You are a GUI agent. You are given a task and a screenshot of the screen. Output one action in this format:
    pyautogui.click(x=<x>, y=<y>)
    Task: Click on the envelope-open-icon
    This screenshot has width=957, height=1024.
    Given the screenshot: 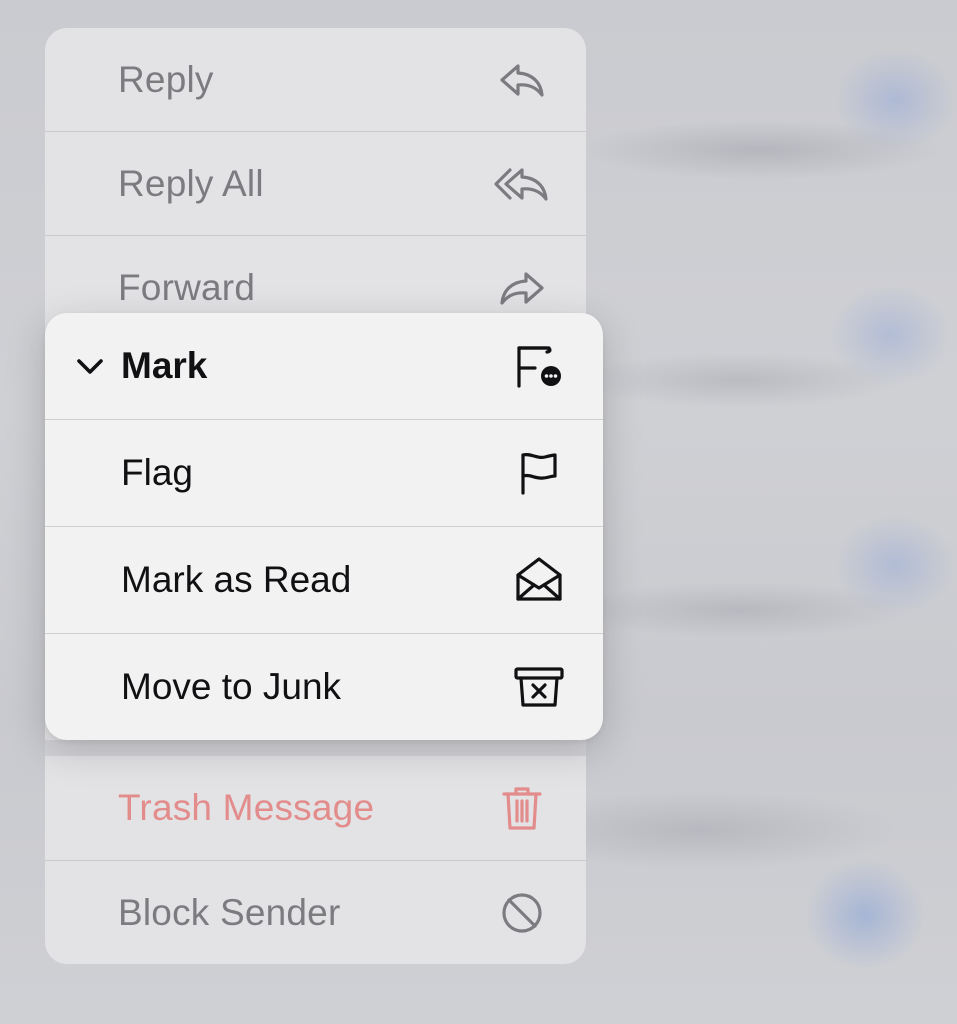 What is the action you would take?
    pyautogui.click(x=539, y=580)
    